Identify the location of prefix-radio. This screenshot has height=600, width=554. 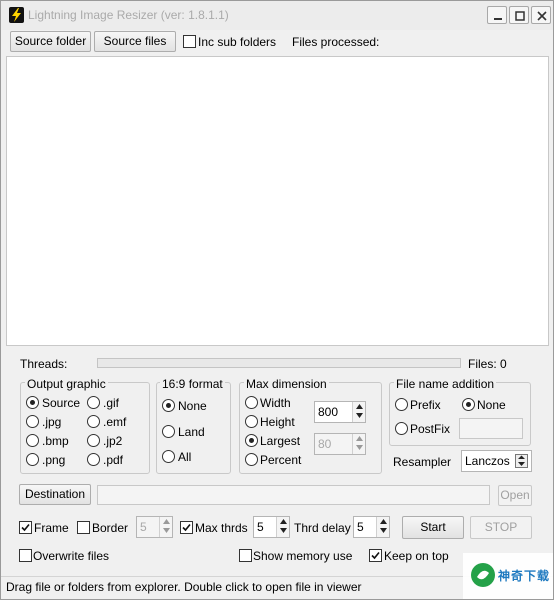
(401, 404).